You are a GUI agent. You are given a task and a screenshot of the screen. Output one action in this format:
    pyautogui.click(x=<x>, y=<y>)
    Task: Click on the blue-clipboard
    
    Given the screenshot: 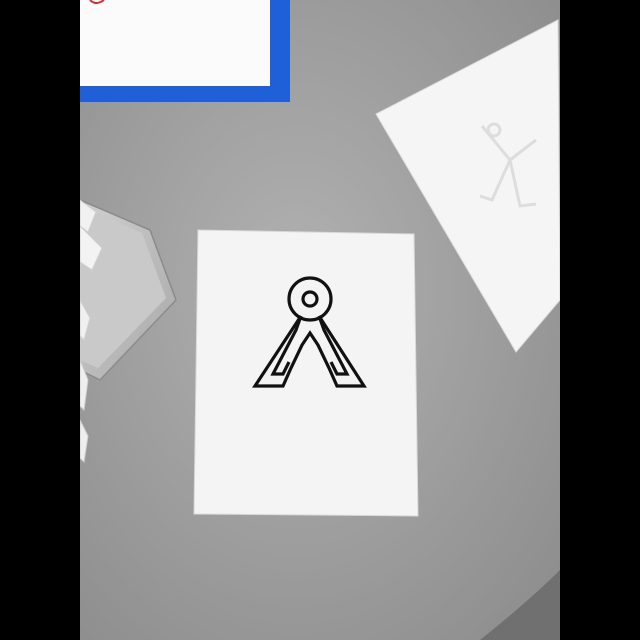 What is the action you would take?
    pyautogui.click(x=185, y=51)
    